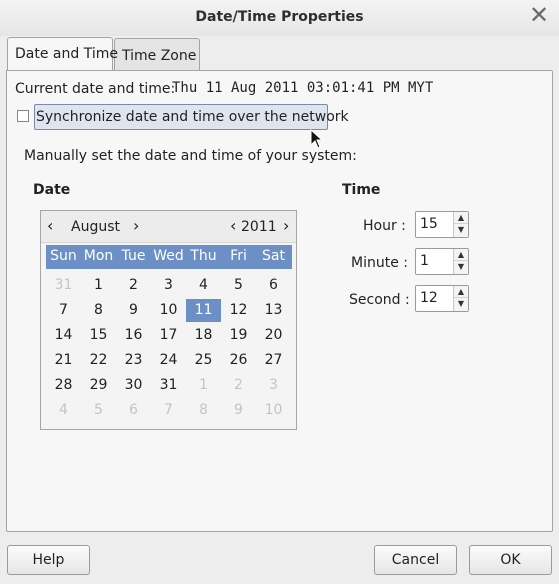 The height and width of the screenshot is (584, 559). Describe the element at coordinates (273, 335) in the screenshot. I see `calendar-day: 20` at that location.